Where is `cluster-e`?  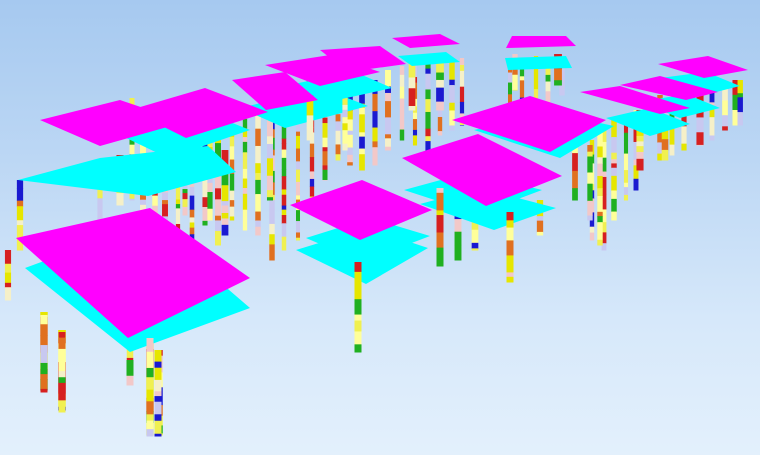 cluster-e is located at coordinates (540, 63).